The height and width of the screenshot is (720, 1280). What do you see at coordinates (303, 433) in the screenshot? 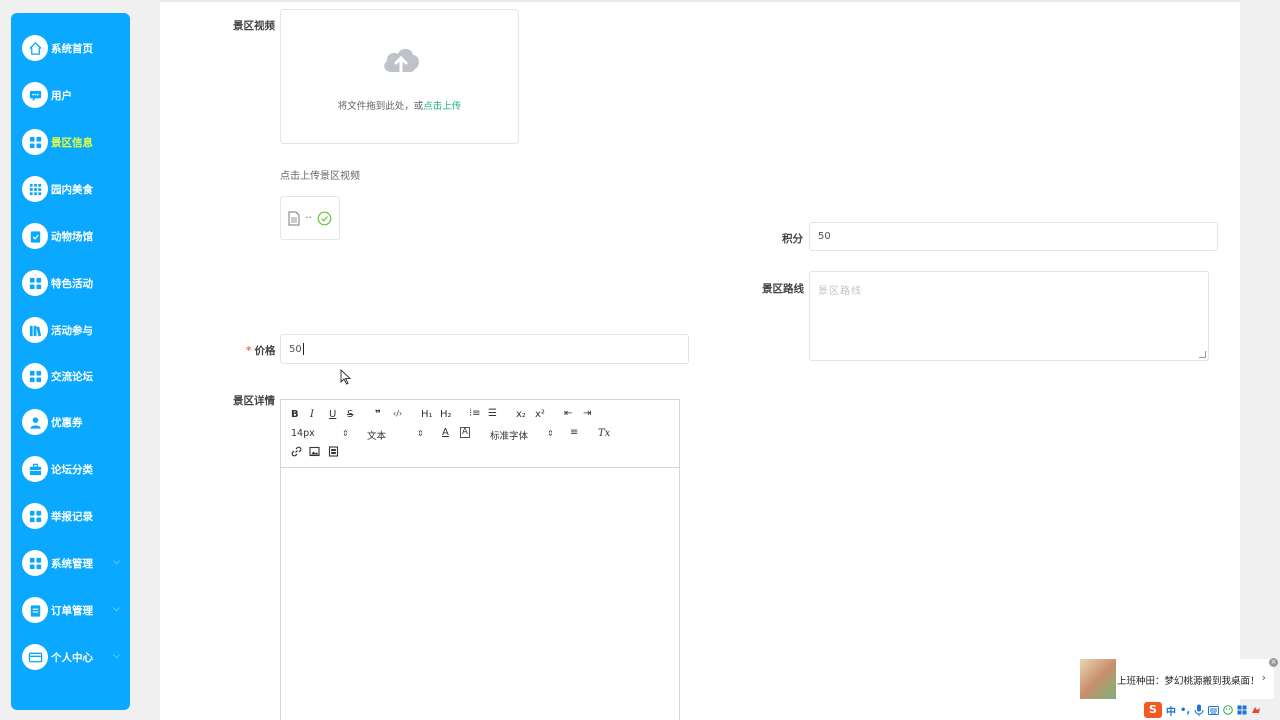
I see `font-size-select: 14px` at bounding box center [303, 433].